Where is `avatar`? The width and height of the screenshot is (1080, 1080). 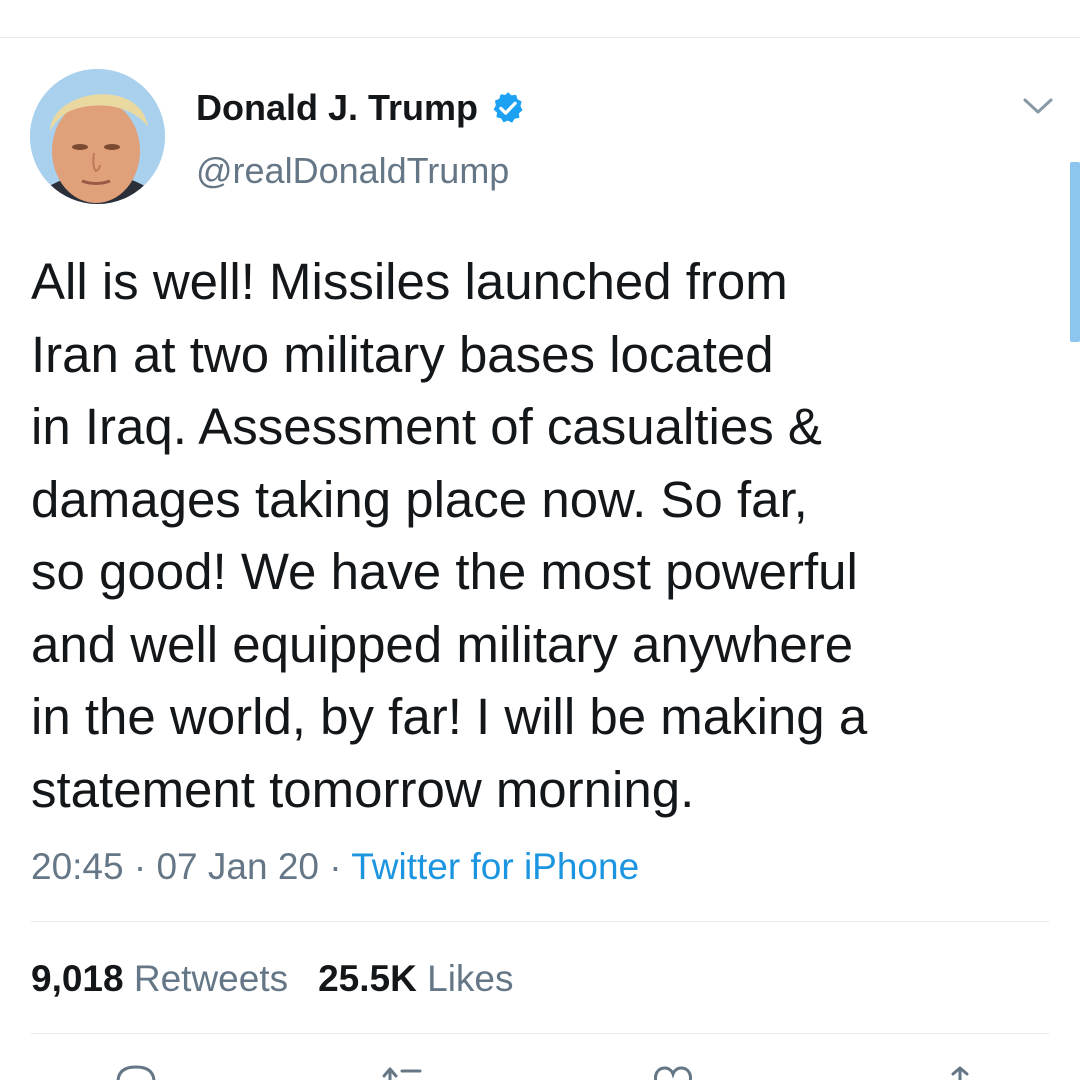 avatar is located at coordinates (97, 136).